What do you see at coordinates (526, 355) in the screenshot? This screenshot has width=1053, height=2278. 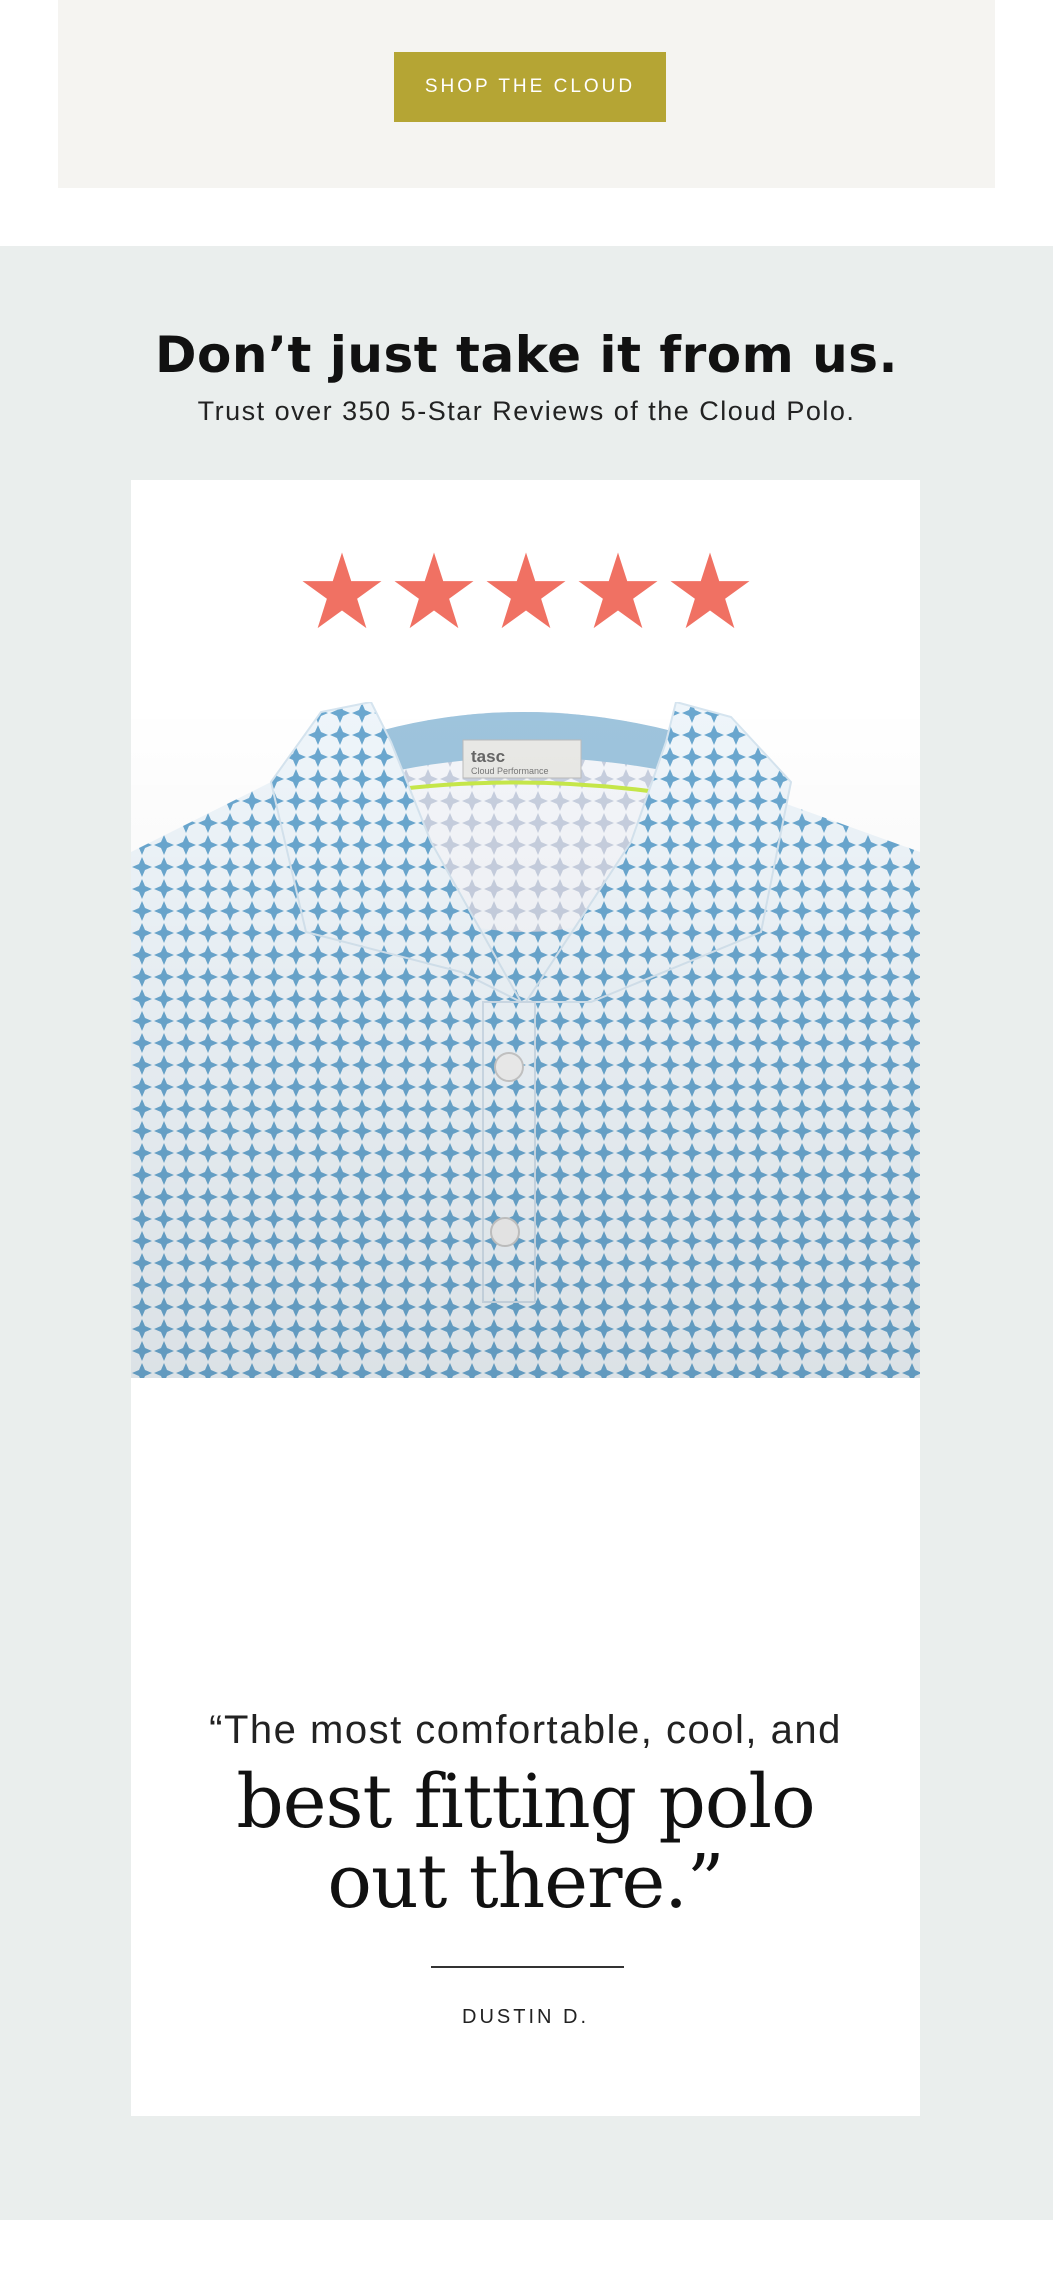 I see `reviews-headline: Don’t just take it from us.` at bounding box center [526, 355].